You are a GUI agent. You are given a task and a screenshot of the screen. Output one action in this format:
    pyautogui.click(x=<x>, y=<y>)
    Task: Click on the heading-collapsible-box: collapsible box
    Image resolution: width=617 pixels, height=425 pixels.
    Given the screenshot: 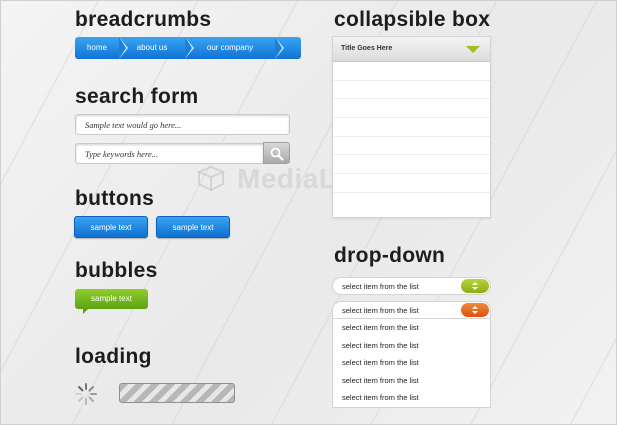 What is the action you would take?
    pyautogui.click(x=412, y=19)
    